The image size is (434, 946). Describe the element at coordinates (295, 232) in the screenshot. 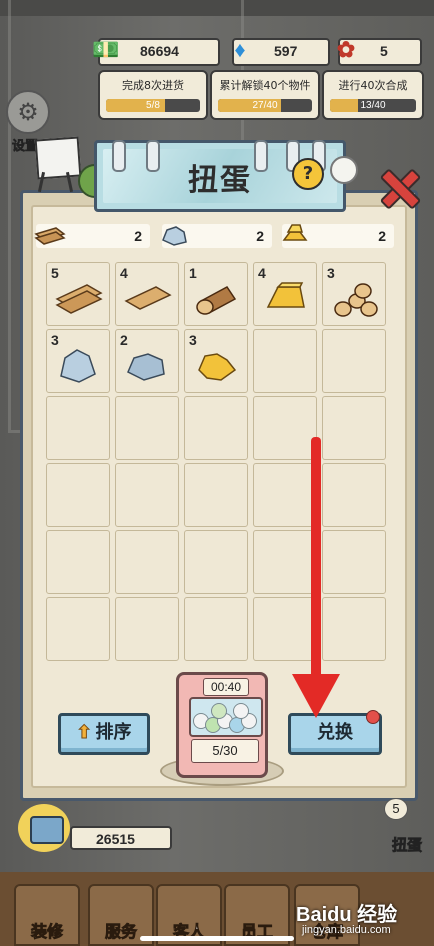

I see `gold-icon` at that location.